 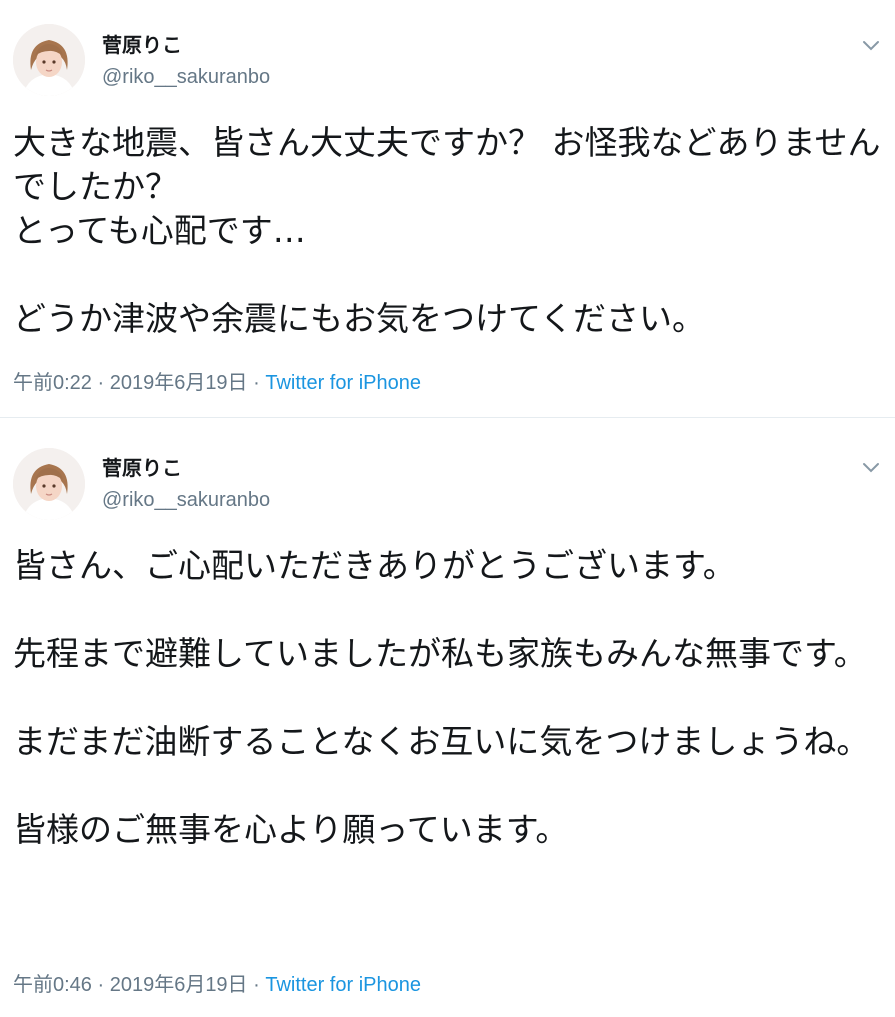 What do you see at coordinates (447, 417) in the screenshot?
I see `tweet-divider` at bounding box center [447, 417].